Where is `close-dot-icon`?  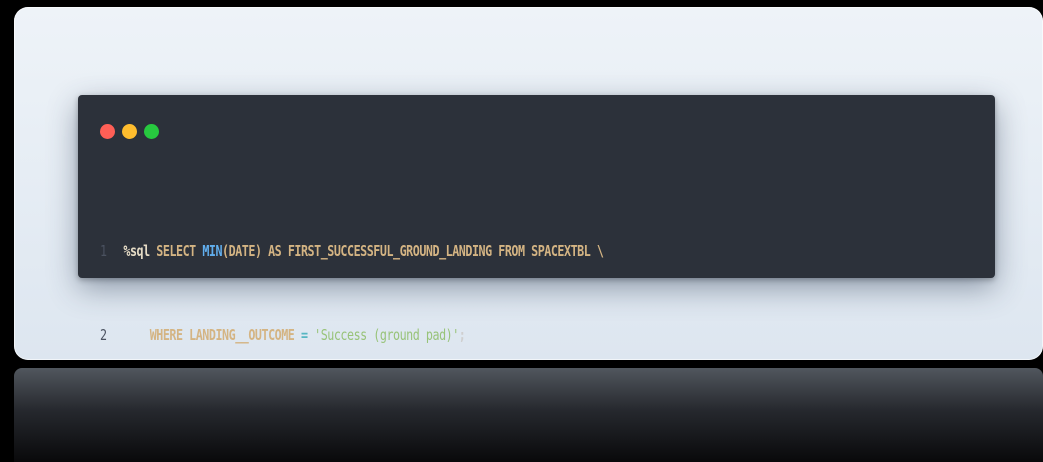
close-dot-icon is located at coordinates (107, 131).